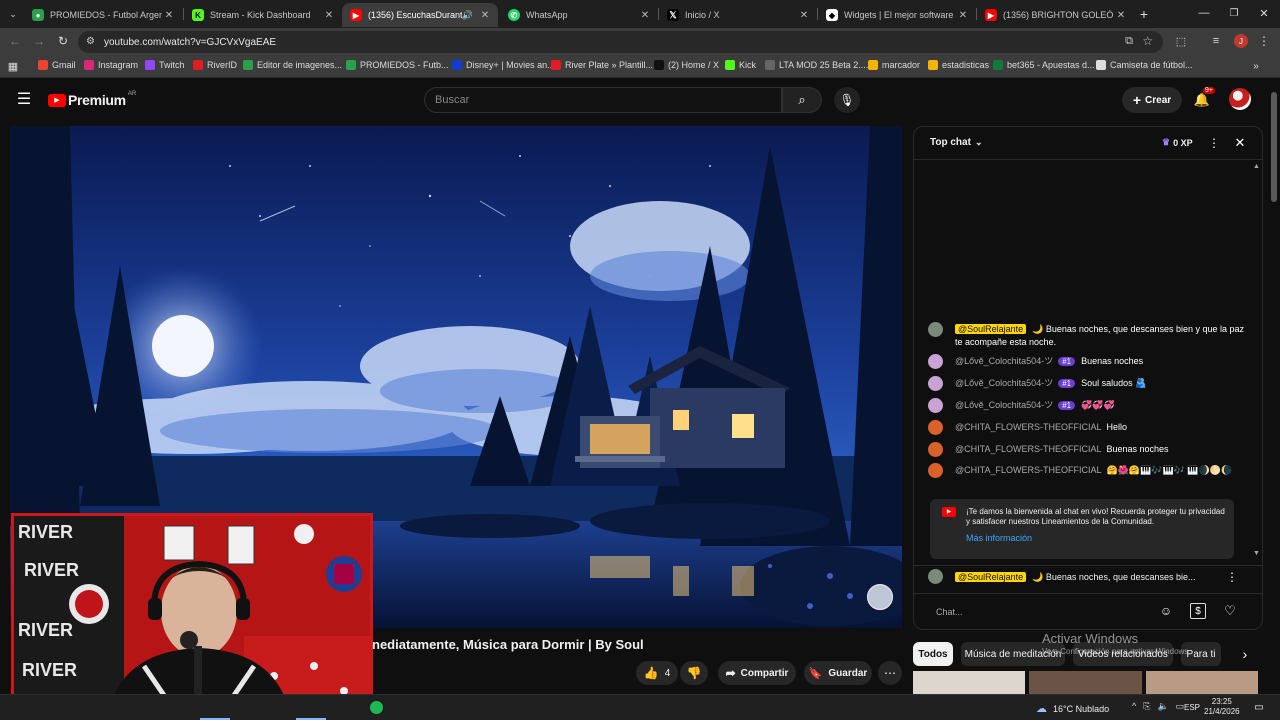 Image resolution: width=1280 pixels, height=720 pixels. What do you see at coordinates (1264, 13) in the screenshot?
I see `close-window-button: ✕` at bounding box center [1264, 13].